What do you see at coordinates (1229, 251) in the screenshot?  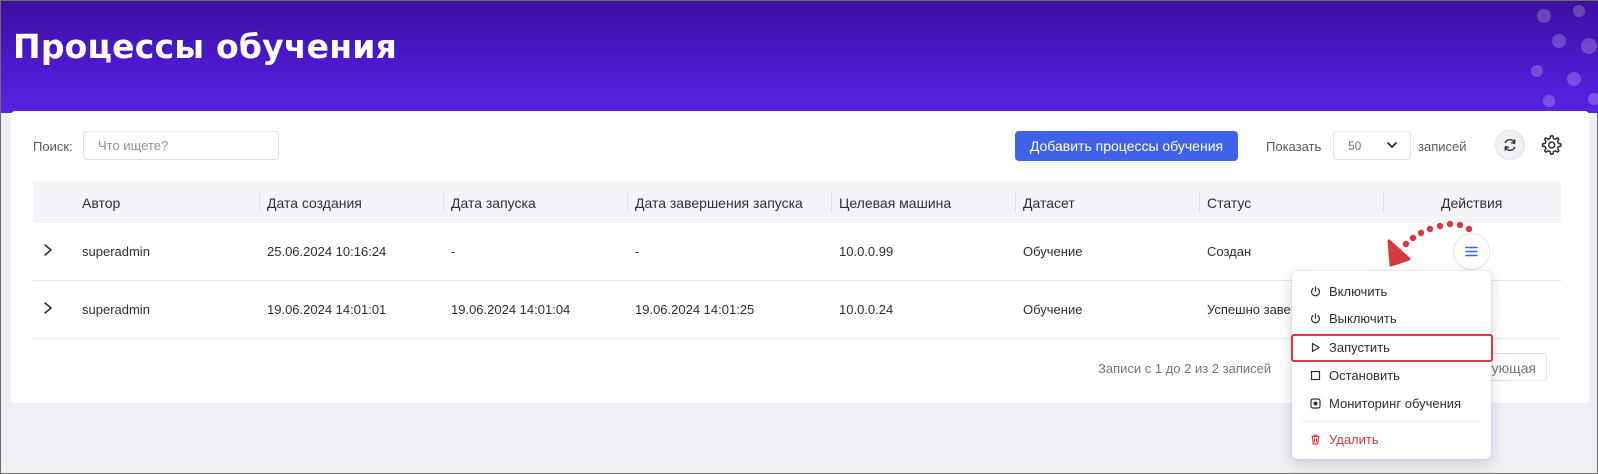 I see `cell-status: Создан` at bounding box center [1229, 251].